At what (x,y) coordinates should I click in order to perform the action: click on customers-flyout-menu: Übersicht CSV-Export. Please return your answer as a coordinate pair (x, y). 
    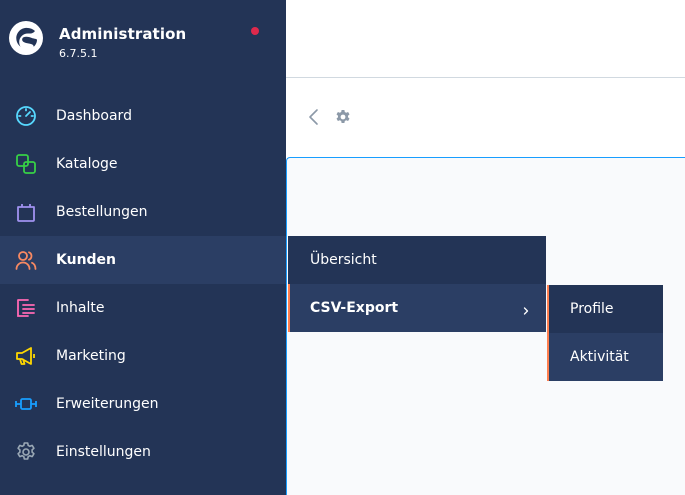
    Looking at the image, I should click on (417, 284).